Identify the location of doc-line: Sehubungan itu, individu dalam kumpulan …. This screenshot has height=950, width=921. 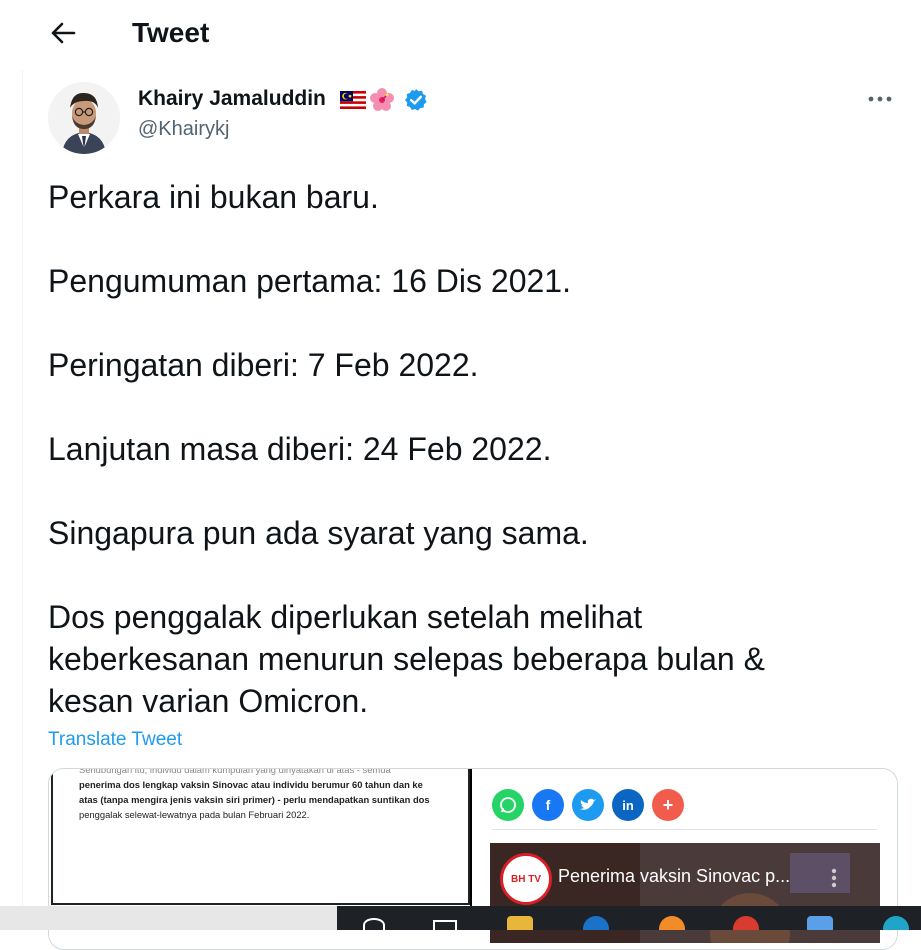
(235, 771).